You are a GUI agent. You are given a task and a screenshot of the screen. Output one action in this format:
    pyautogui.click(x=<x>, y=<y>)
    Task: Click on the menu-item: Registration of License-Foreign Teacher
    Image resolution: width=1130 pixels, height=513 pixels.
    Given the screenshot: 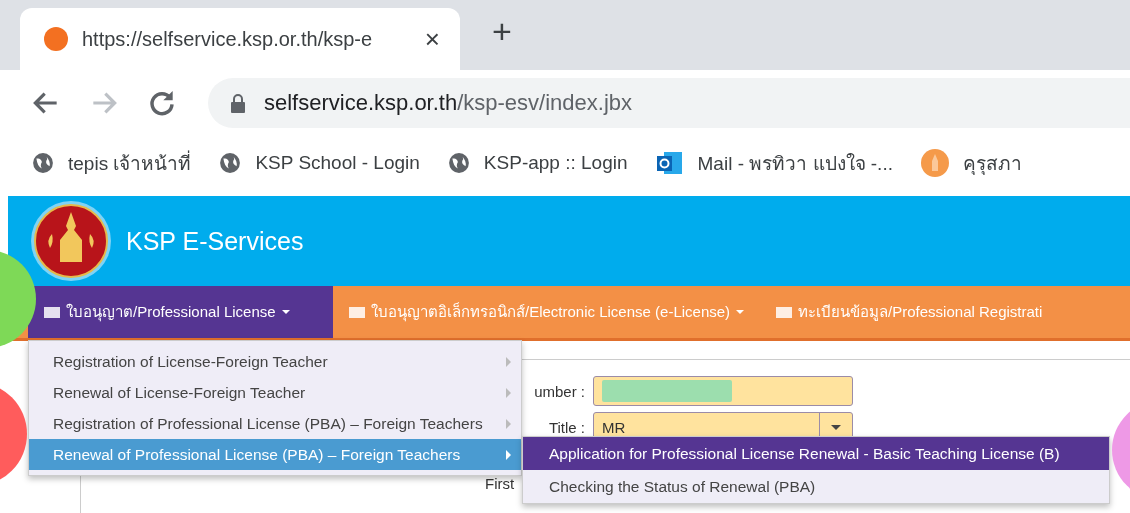 What is the action you would take?
    pyautogui.click(x=275, y=361)
    